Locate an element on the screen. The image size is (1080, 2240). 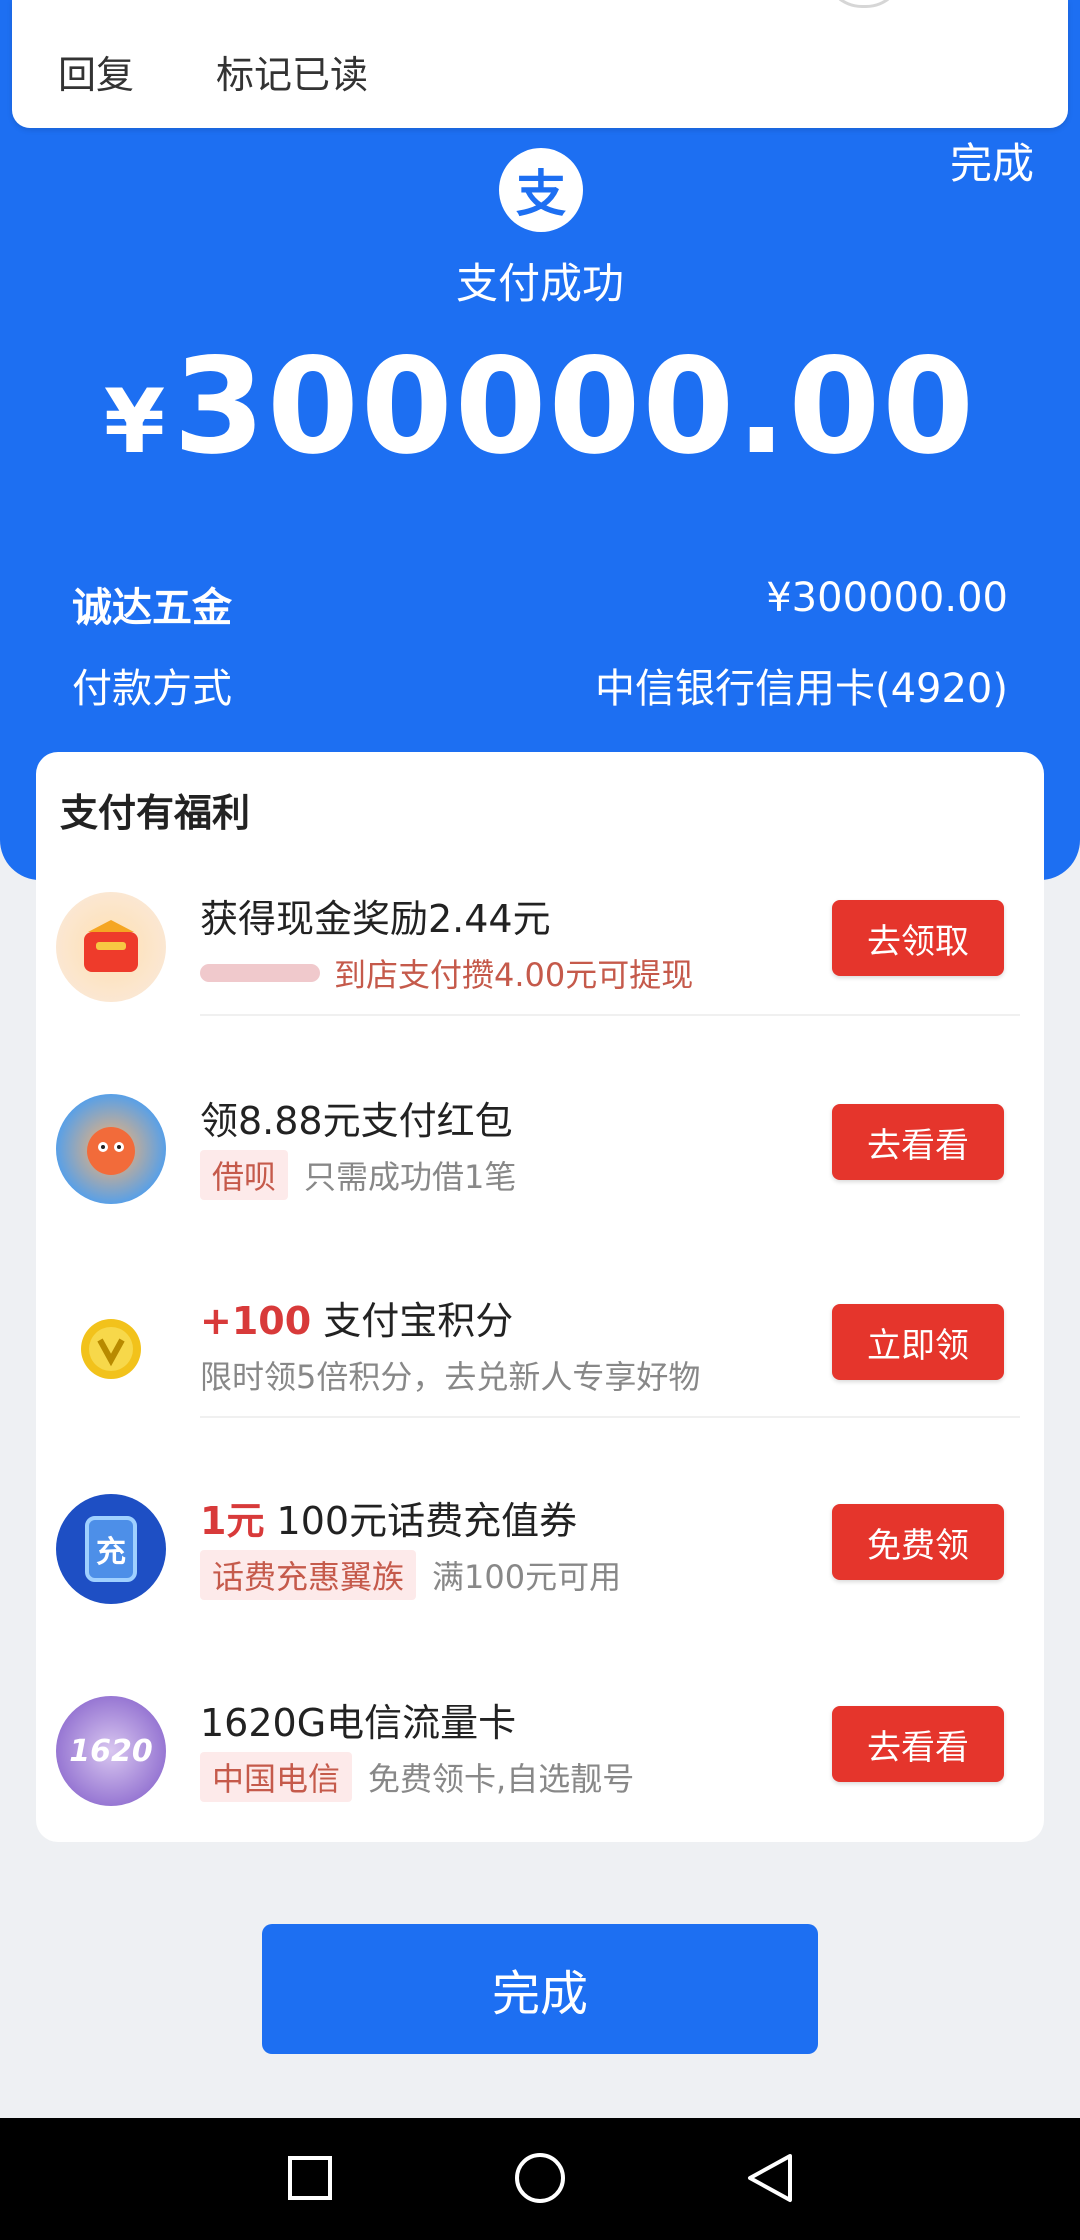
offer-subtitle: 话费充惠翼族 满100元可用 is located at coordinates (410, 1575).